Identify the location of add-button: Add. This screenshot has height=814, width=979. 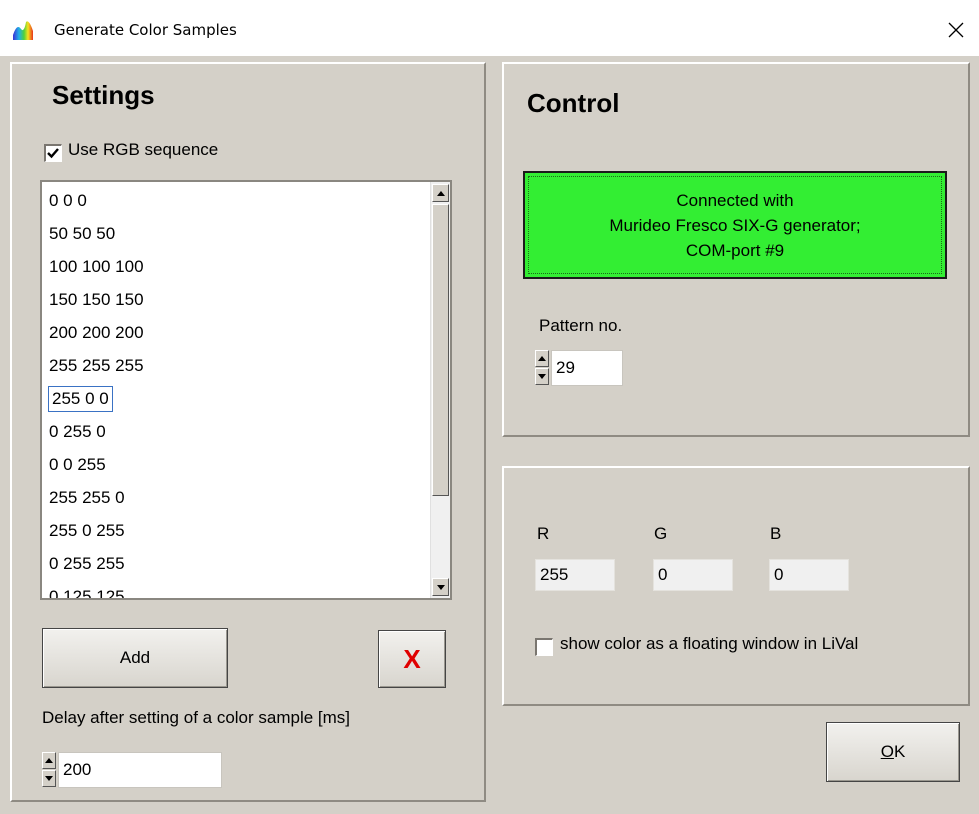
(135, 658).